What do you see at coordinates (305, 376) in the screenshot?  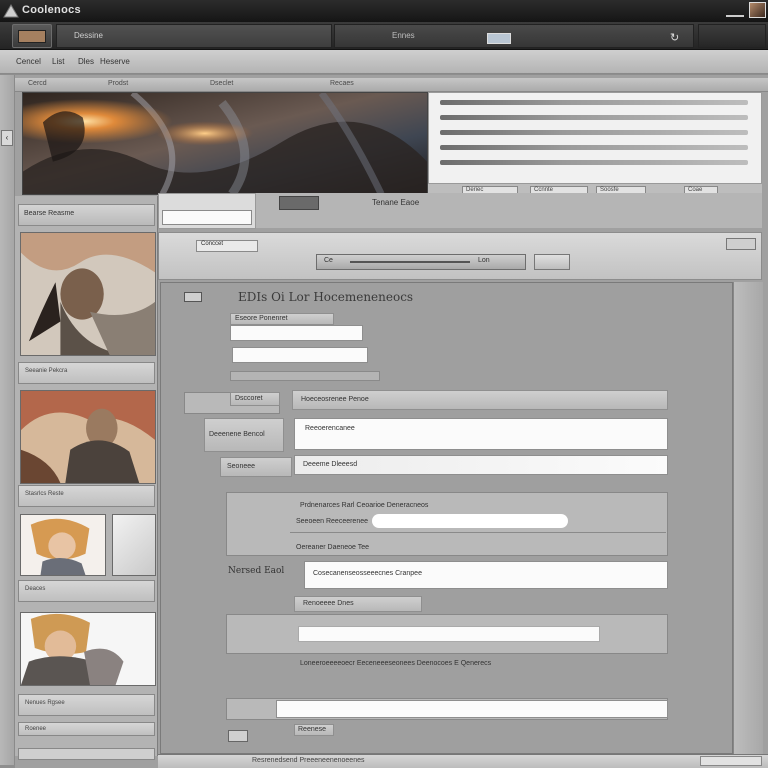 I see `field-divider` at bounding box center [305, 376].